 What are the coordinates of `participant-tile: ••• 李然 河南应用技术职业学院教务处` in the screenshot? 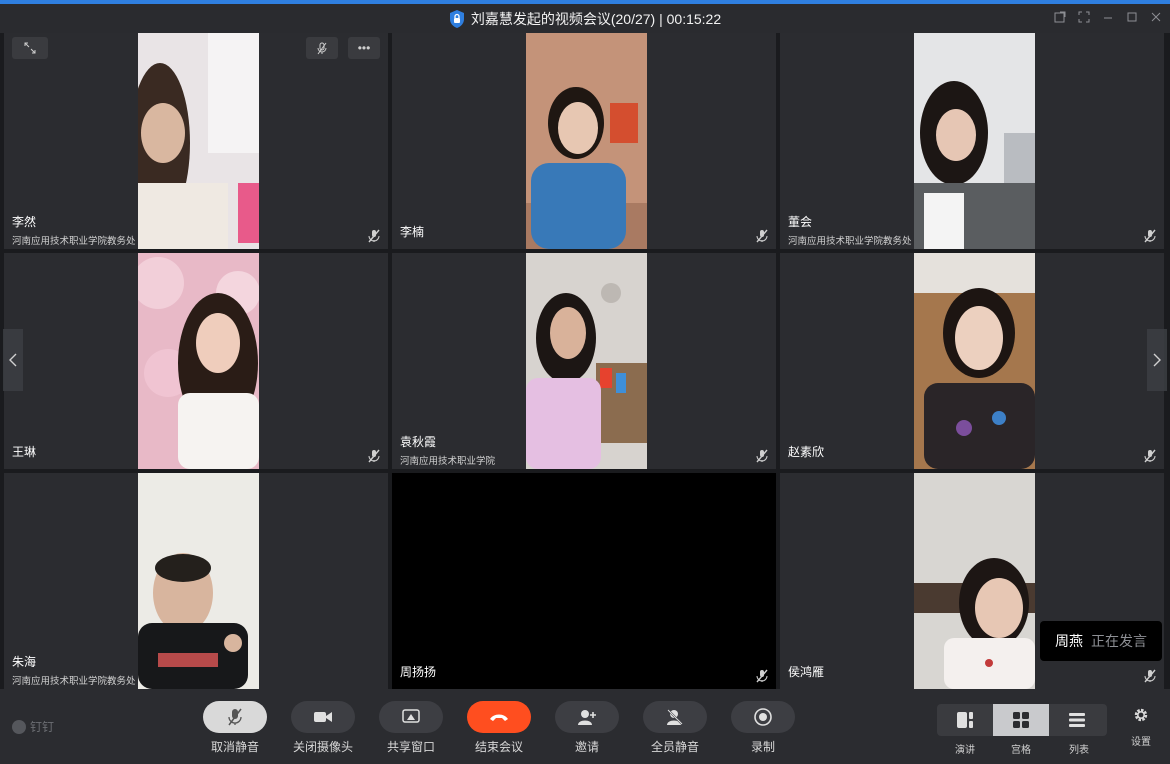 It's located at (196, 141).